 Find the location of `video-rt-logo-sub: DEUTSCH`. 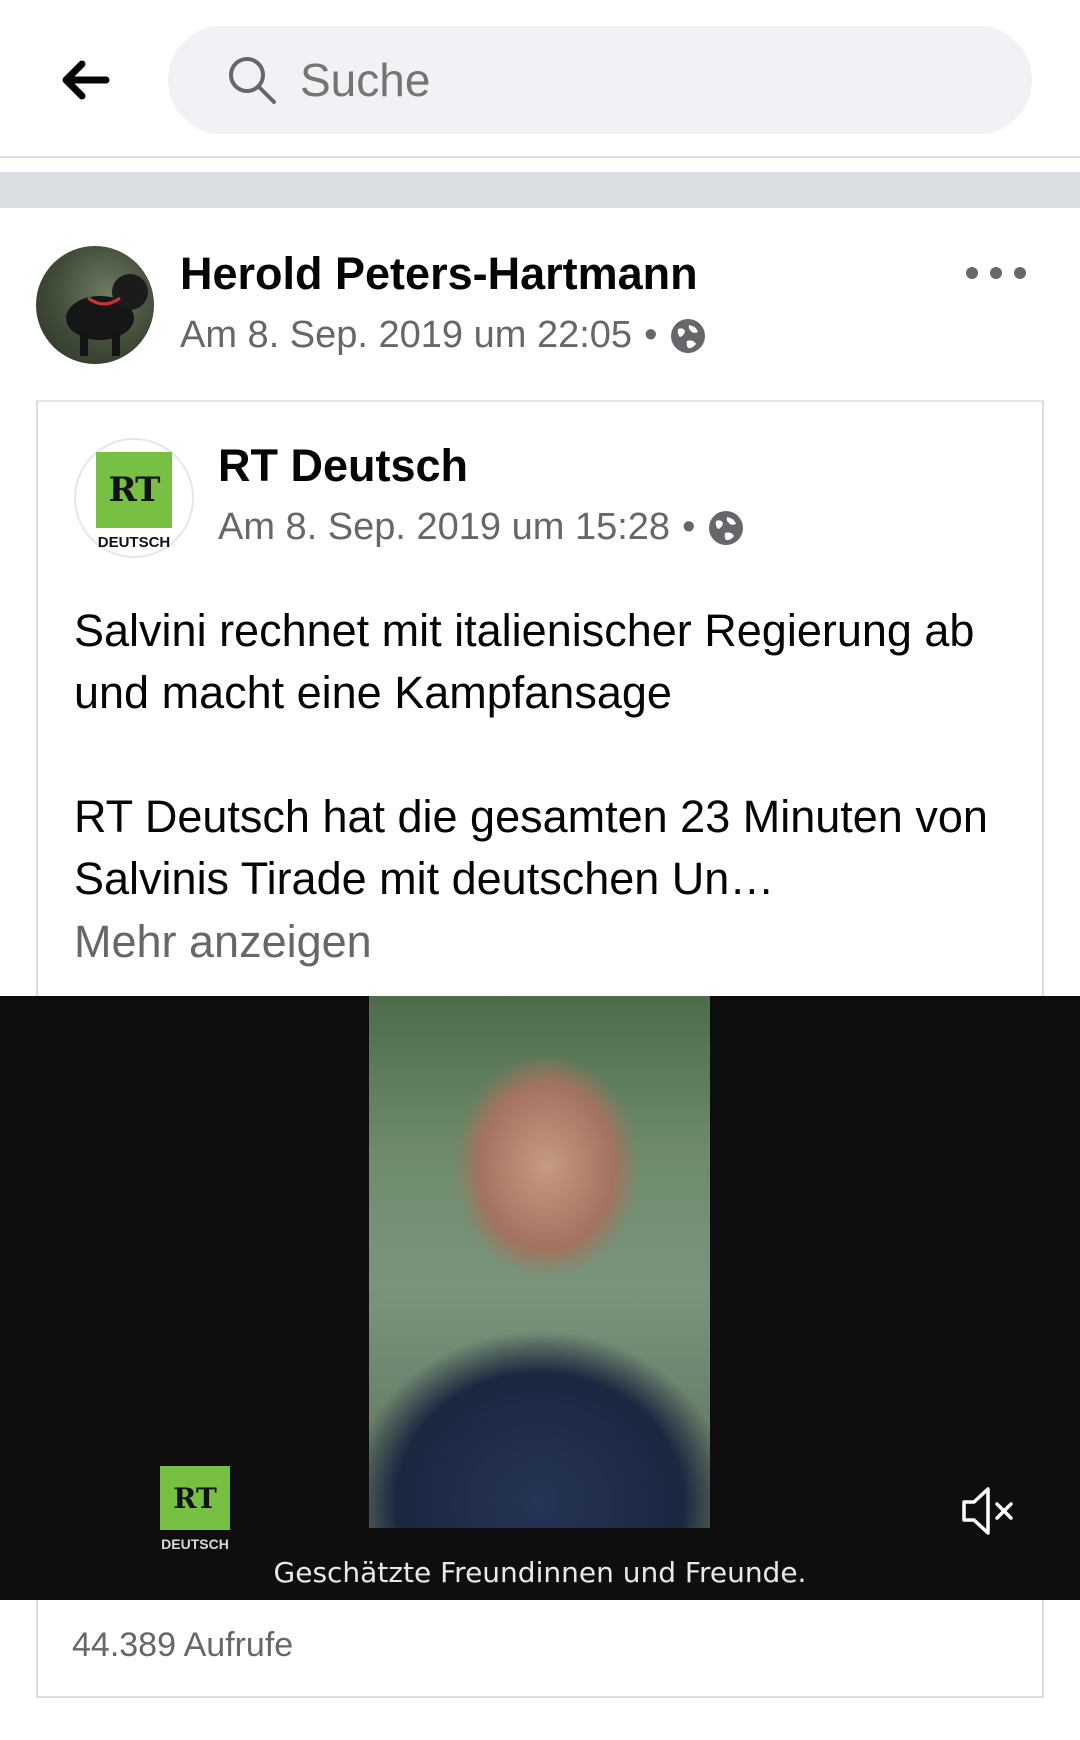

video-rt-logo-sub: DEUTSCH is located at coordinates (195, 1544).